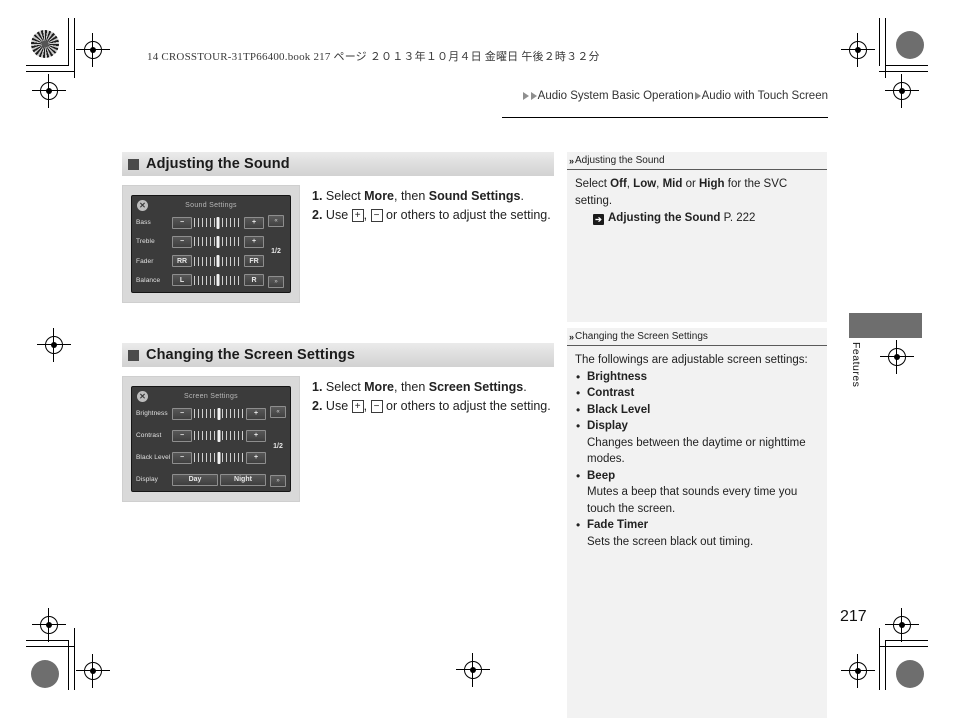  What do you see at coordinates (885, 325) in the screenshot?
I see `section-thumb-tab` at bounding box center [885, 325].